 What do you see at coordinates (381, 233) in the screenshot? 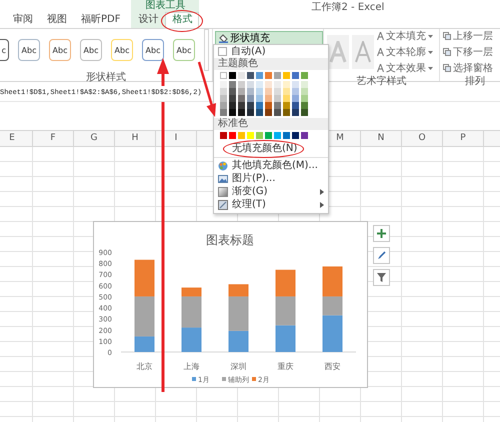
I see `chart-elements-button` at bounding box center [381, 233].